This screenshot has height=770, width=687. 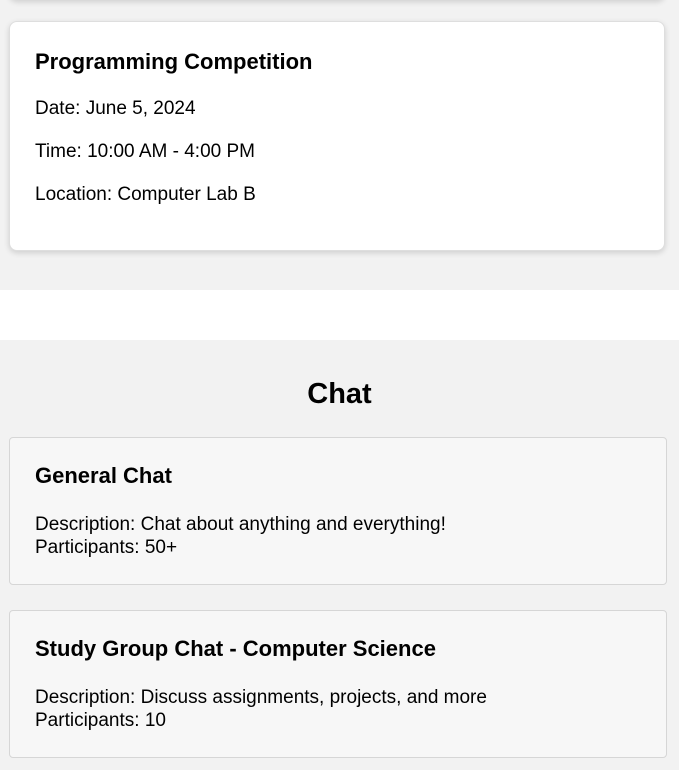 What do you see at coordinates (145, 194) in the screenshot?
I see `event-location: Location: Computer Lab B` at bounding box center [145, 194].